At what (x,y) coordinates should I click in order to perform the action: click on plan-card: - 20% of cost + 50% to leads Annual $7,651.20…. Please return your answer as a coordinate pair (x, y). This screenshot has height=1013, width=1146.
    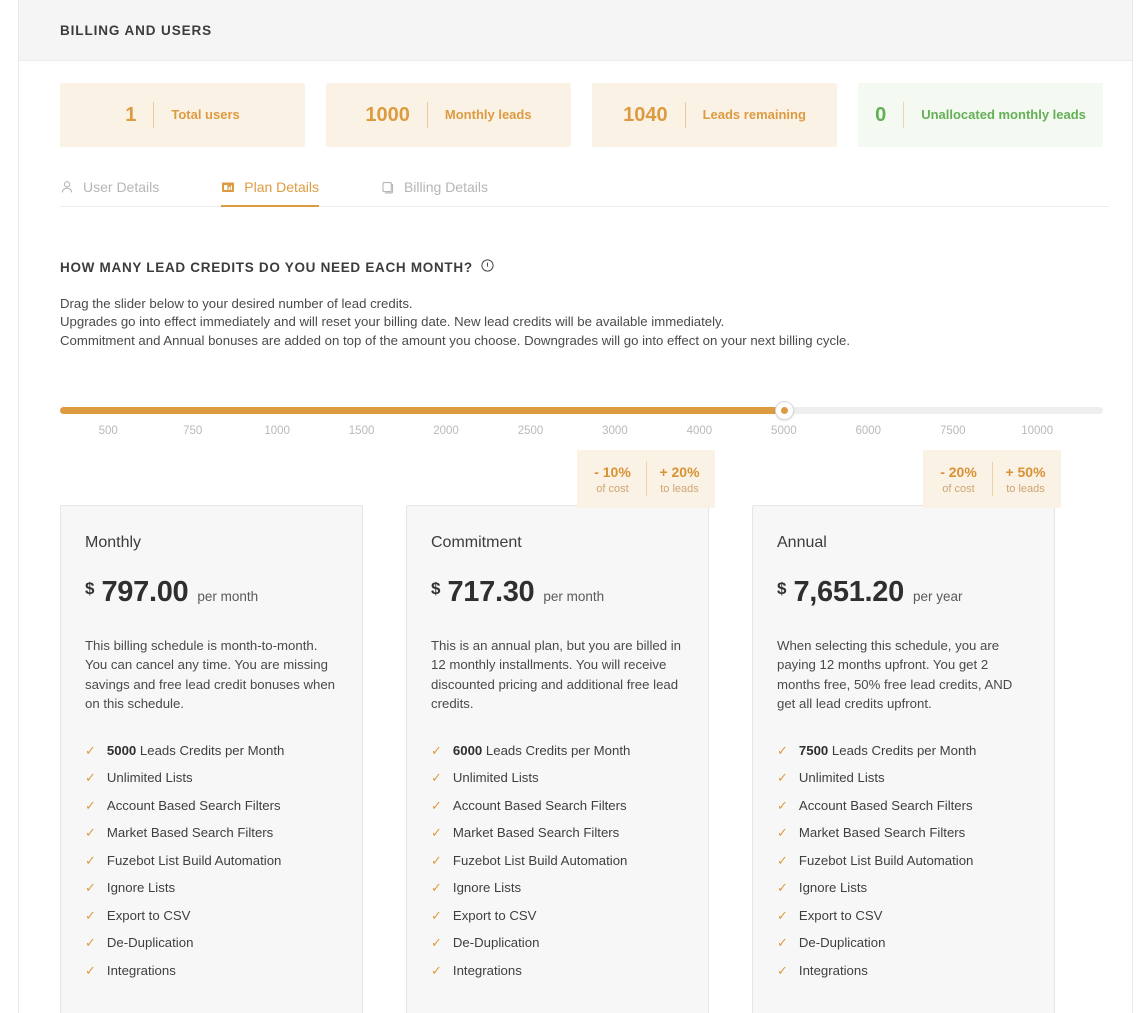
    Looking at the image, I should click on (906, 731).